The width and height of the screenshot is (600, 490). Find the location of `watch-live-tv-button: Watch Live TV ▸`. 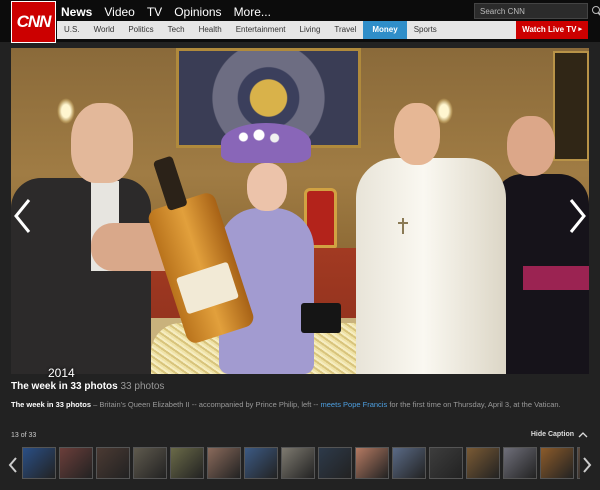

watch-live-tv-button: Watch Live TV ▸ is located at coordinates (552, 30).